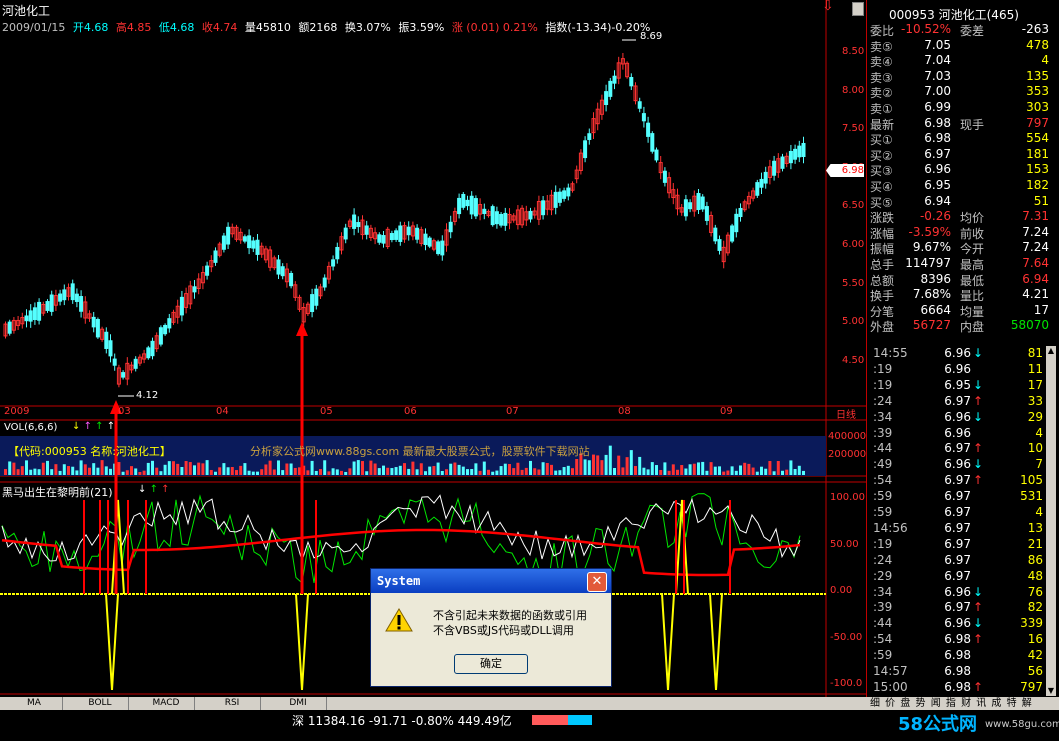 This screenshot has height=741, width=1059. What do you see at coordinates (597, 582) in the screenshot?
I see `close-icon: ✕` at bounding box center [597, 582].